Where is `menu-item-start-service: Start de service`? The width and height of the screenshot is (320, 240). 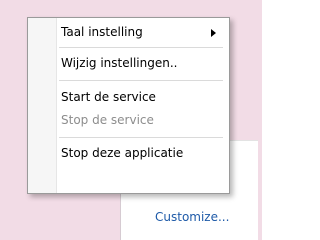 menu-item-start-service: Start de service is located at coordinates (141, 97).